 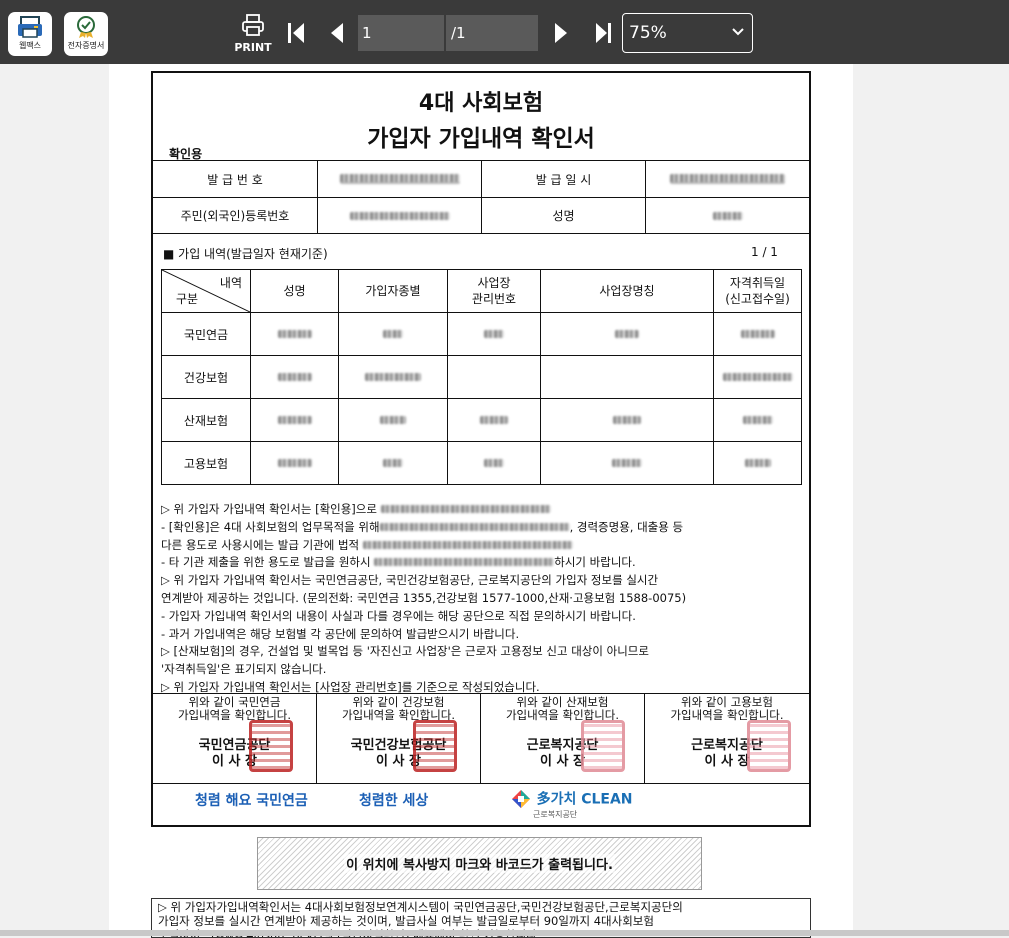 I want to click on name-label: 성명, so click(x=563, y=216).